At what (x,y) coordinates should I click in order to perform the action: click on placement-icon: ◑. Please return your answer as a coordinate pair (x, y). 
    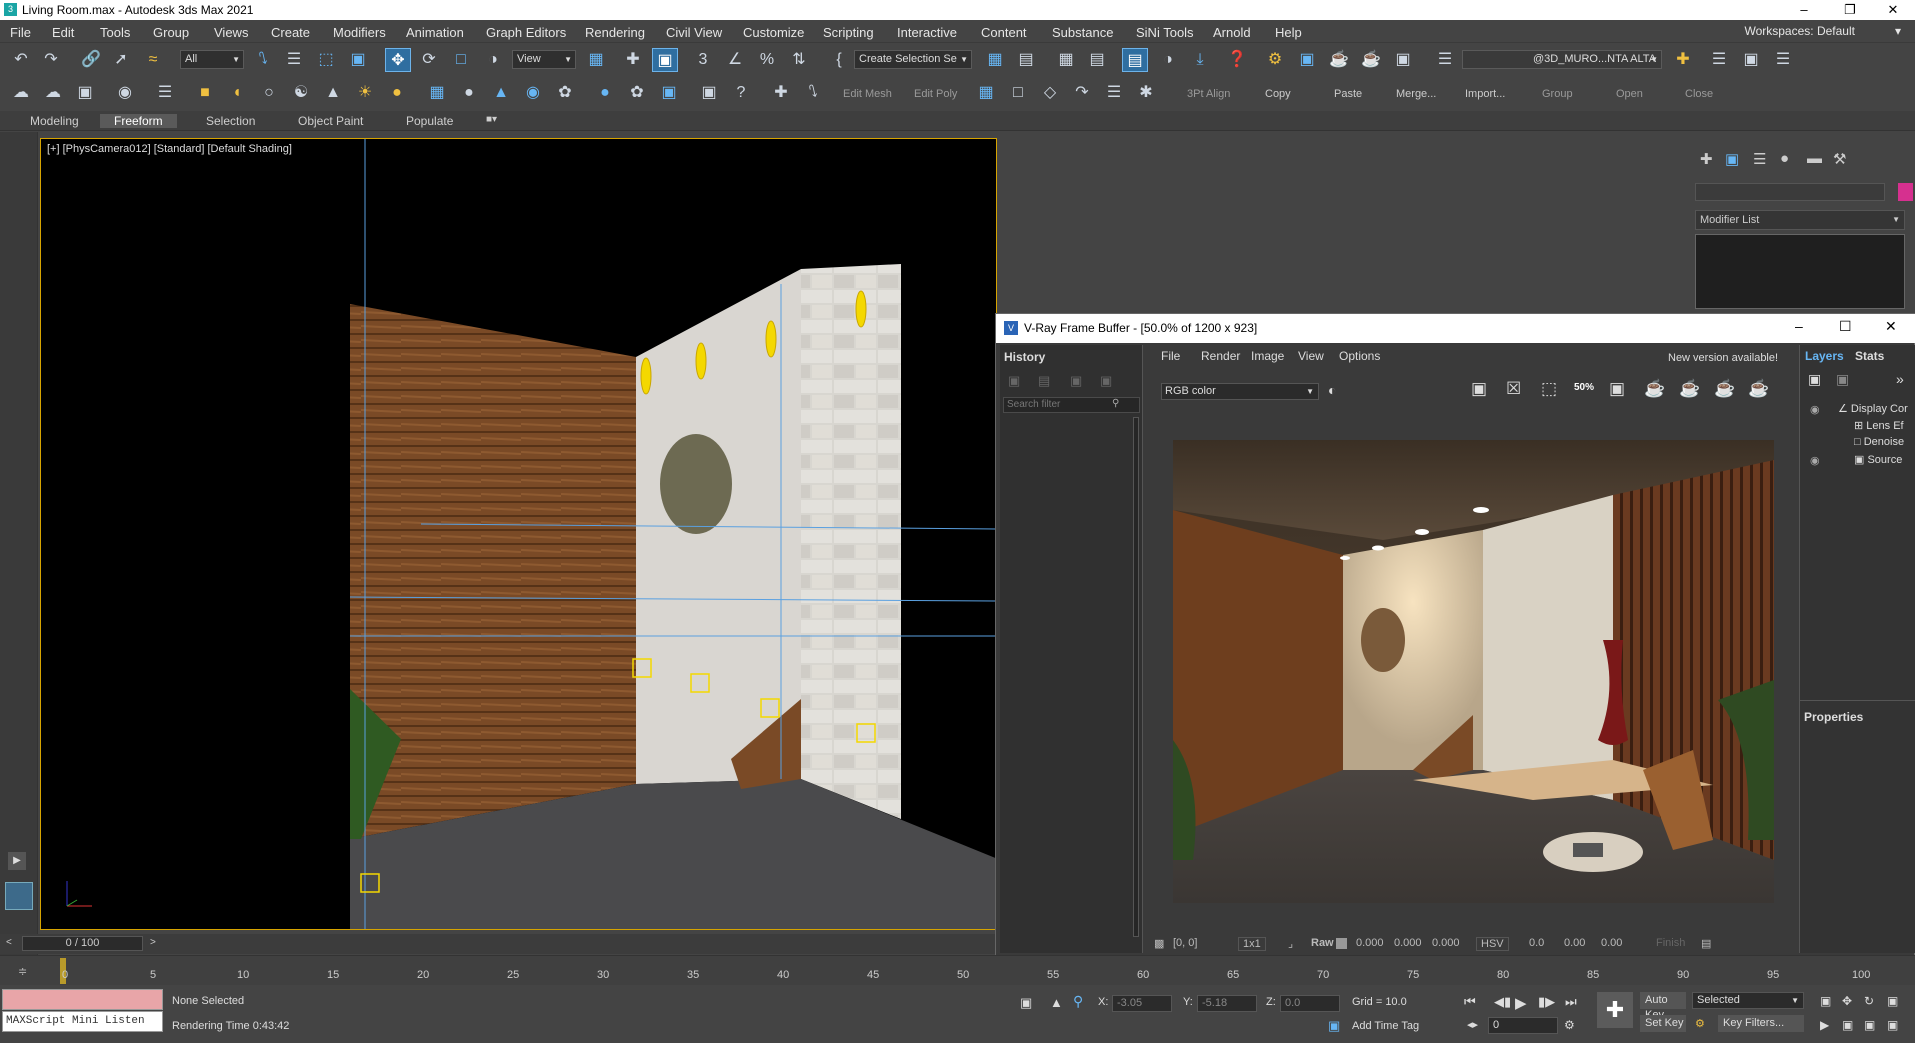
    Looking at the image, I should click on (493, 60).